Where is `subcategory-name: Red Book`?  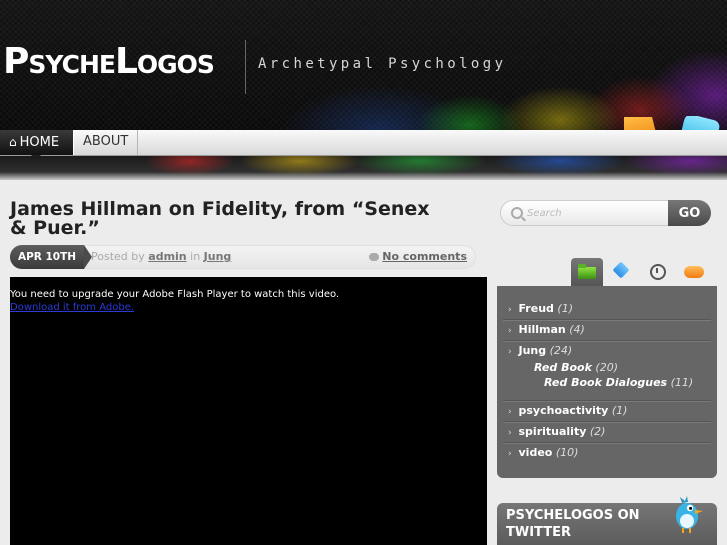 subcategory-name: Red Book is located at coordinates (563, 367).